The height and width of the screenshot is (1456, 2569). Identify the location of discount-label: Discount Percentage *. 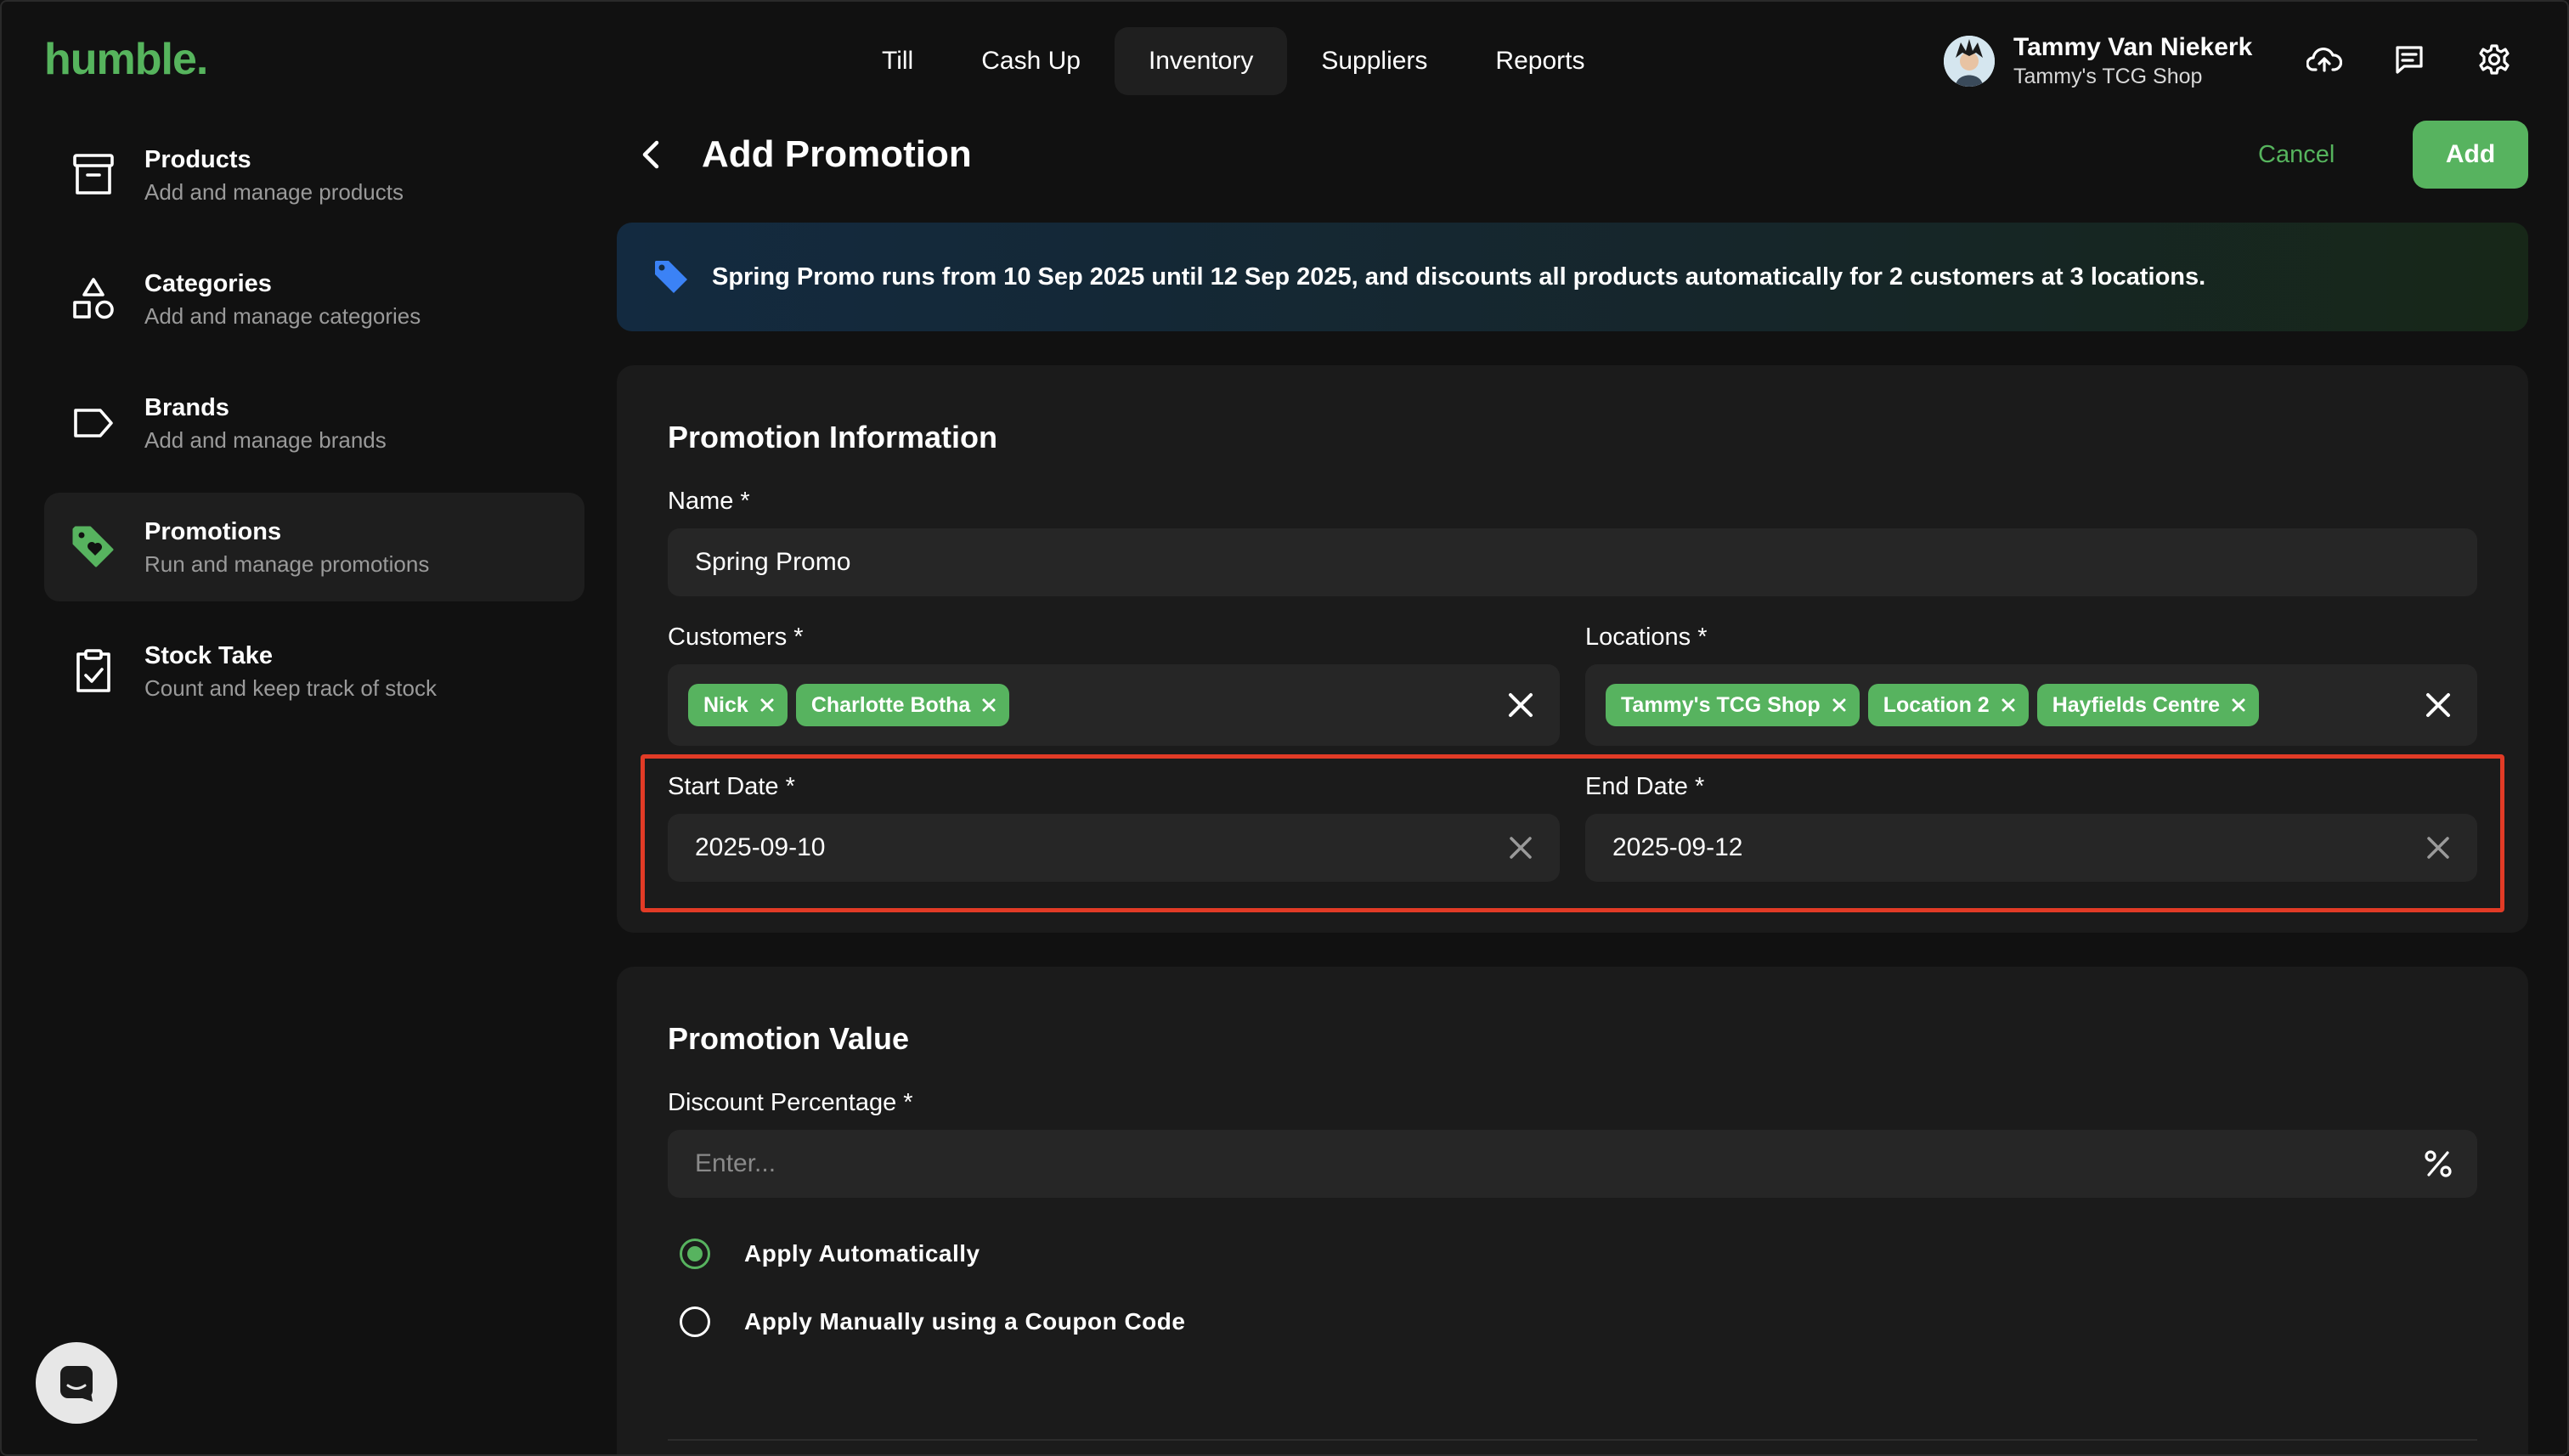
(790, 1102).